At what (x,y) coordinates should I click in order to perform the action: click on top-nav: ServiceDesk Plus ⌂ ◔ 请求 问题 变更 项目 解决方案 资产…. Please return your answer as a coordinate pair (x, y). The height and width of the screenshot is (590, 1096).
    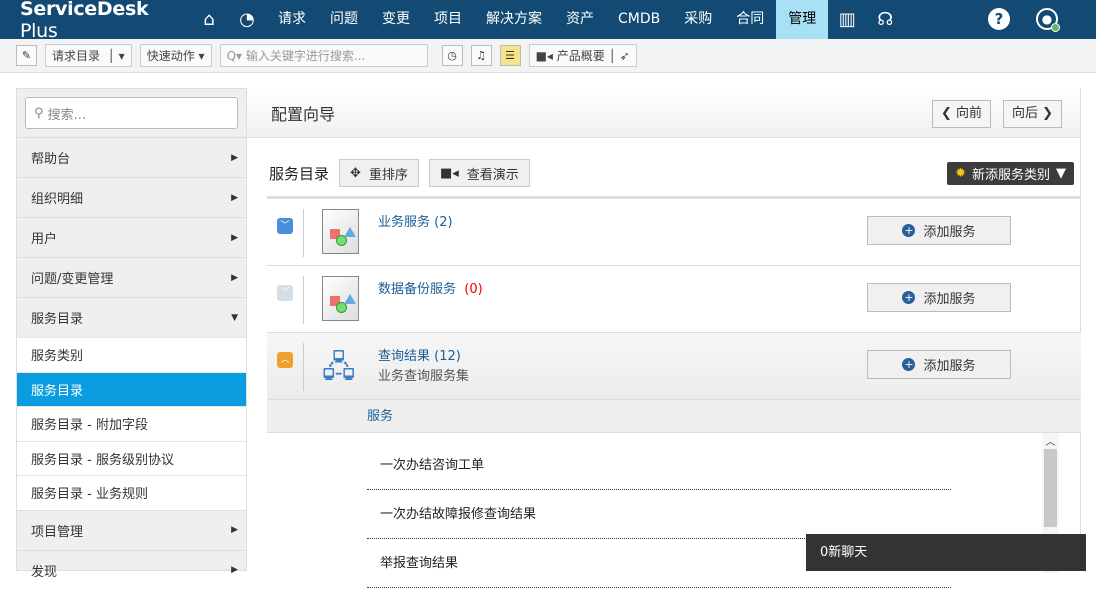
    Looking at the image, I should click on (548, 21).